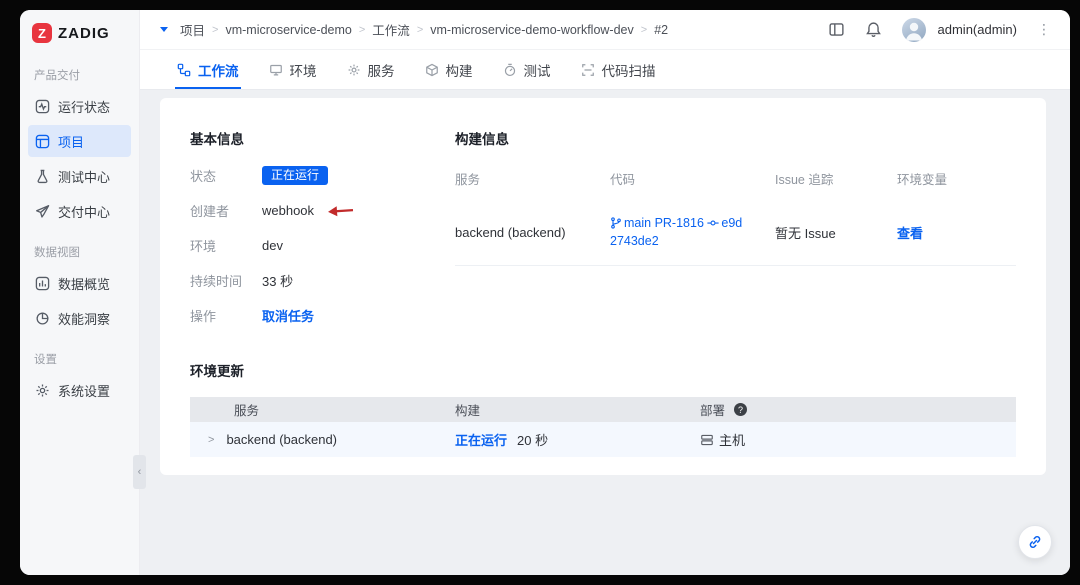 The height and width of the screenshot is (585, 1080). I want to click on host-icon, so click(707, 439).